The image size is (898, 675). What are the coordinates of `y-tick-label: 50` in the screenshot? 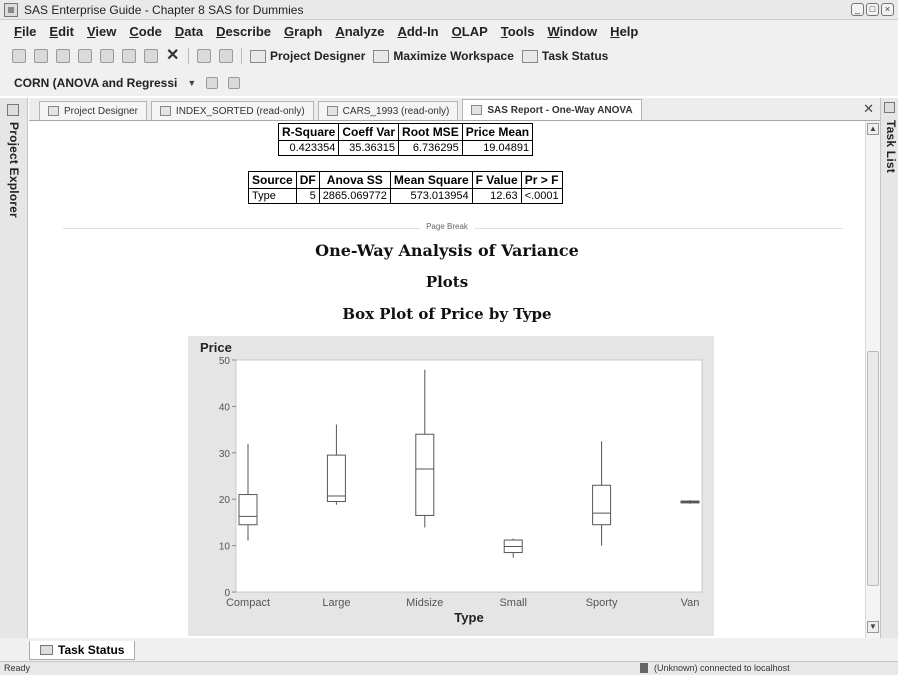 It's located at (225, 361).